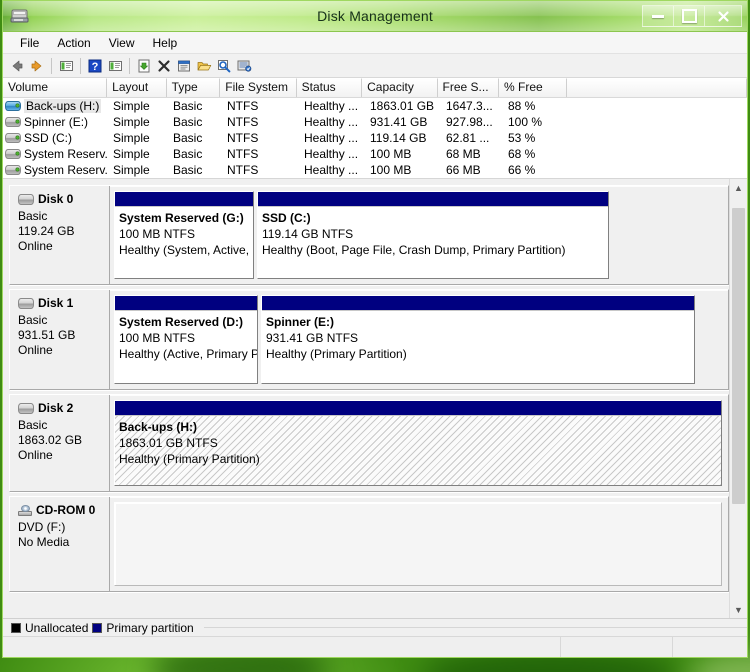 This screenshot has height=672, width=750. Describe the element at coordinates (56, 408) in the screenshot. I see `disk-name-label: Disk 2` at that location.